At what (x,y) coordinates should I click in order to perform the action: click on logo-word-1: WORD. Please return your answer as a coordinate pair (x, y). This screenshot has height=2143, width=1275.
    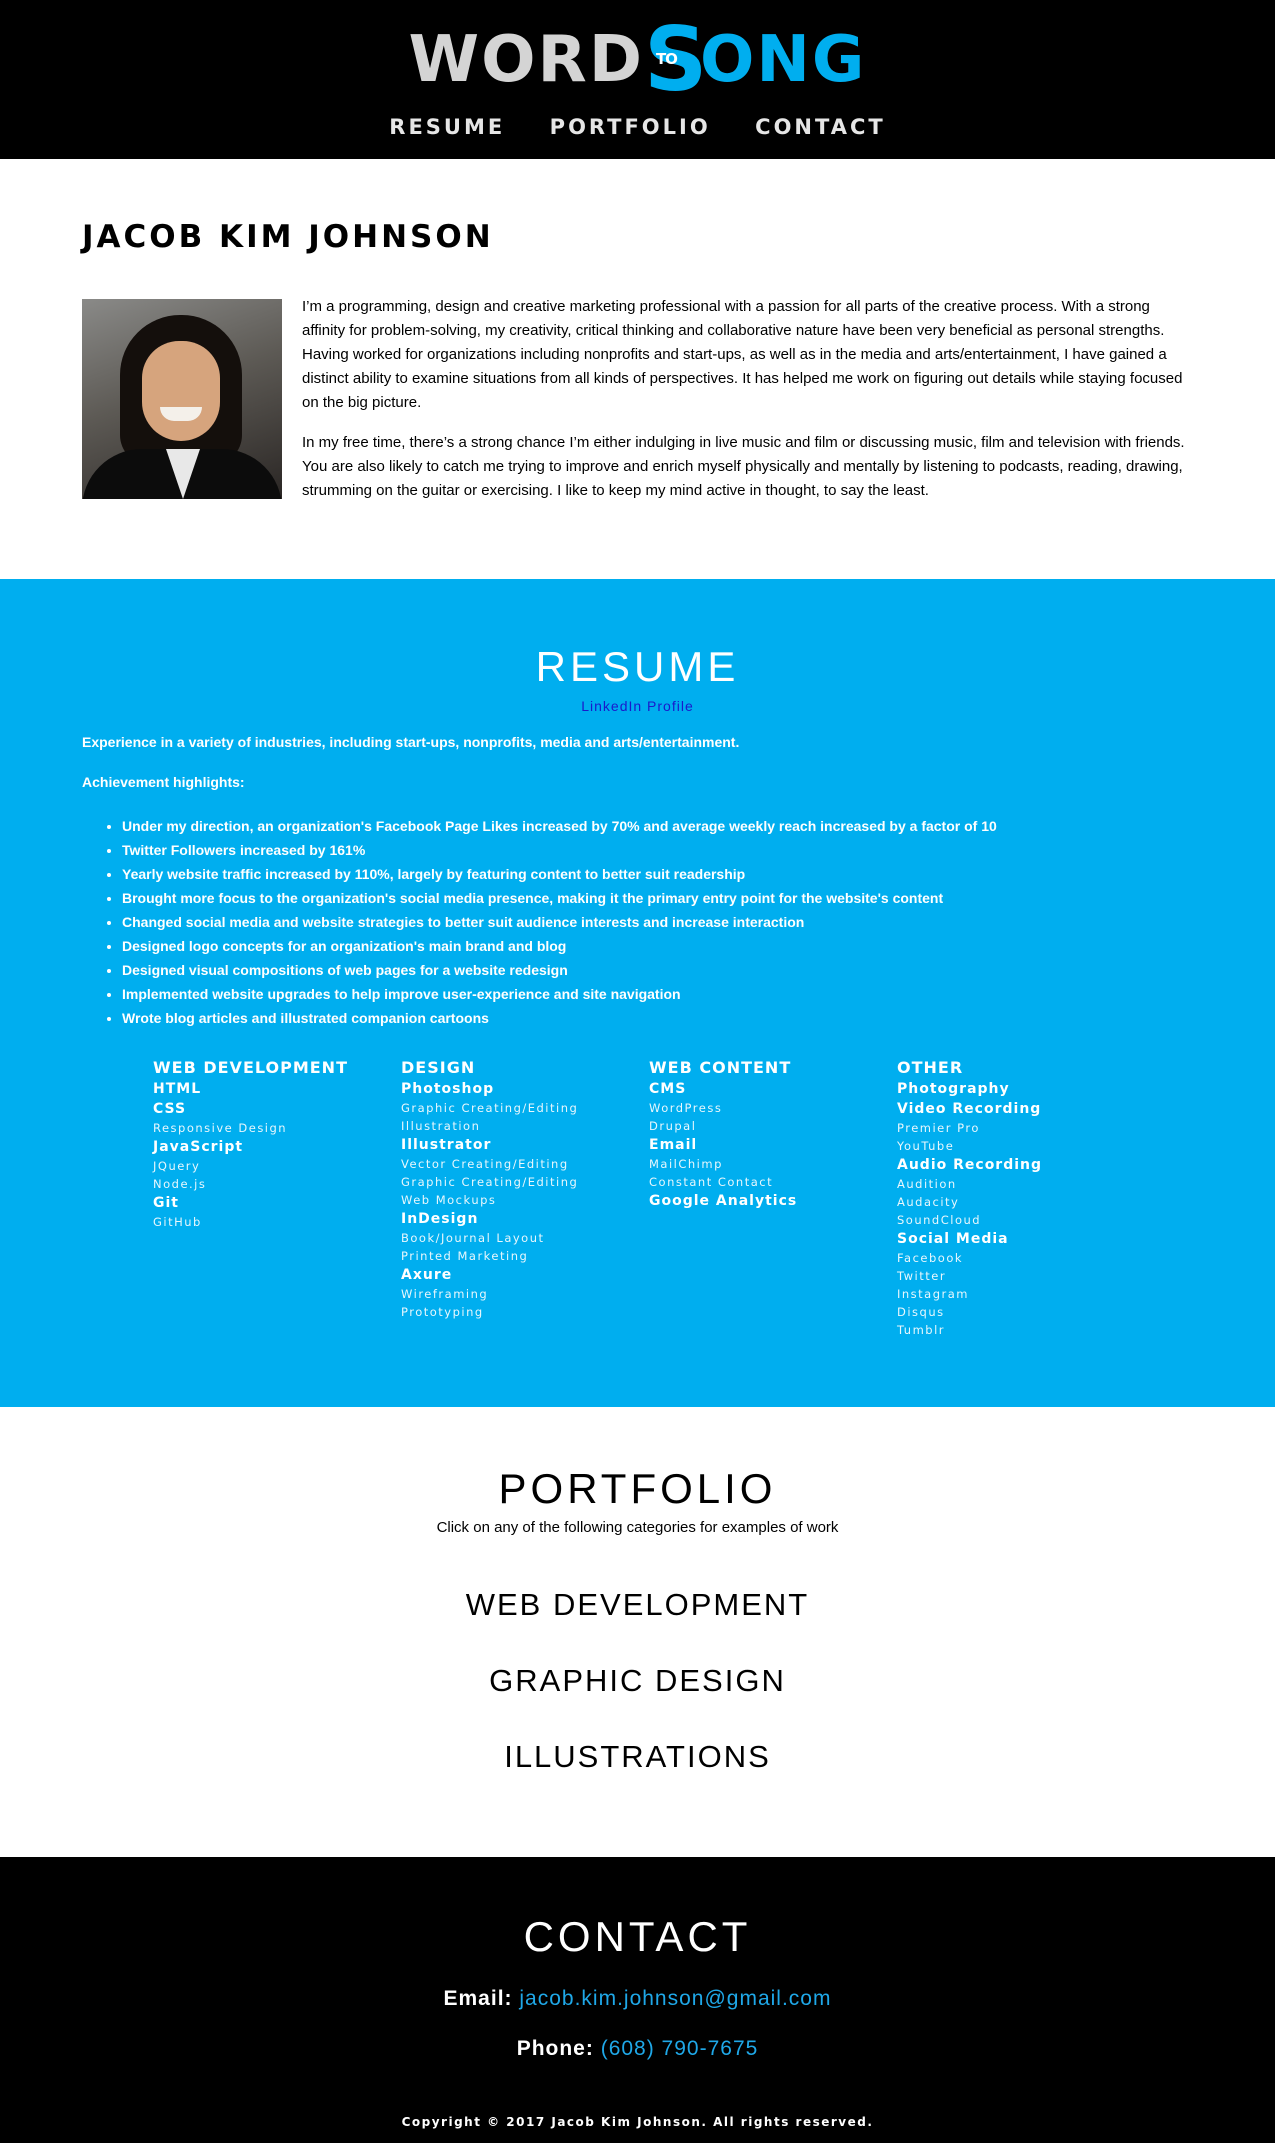
    Looking at the image, I should click on (526, 60).